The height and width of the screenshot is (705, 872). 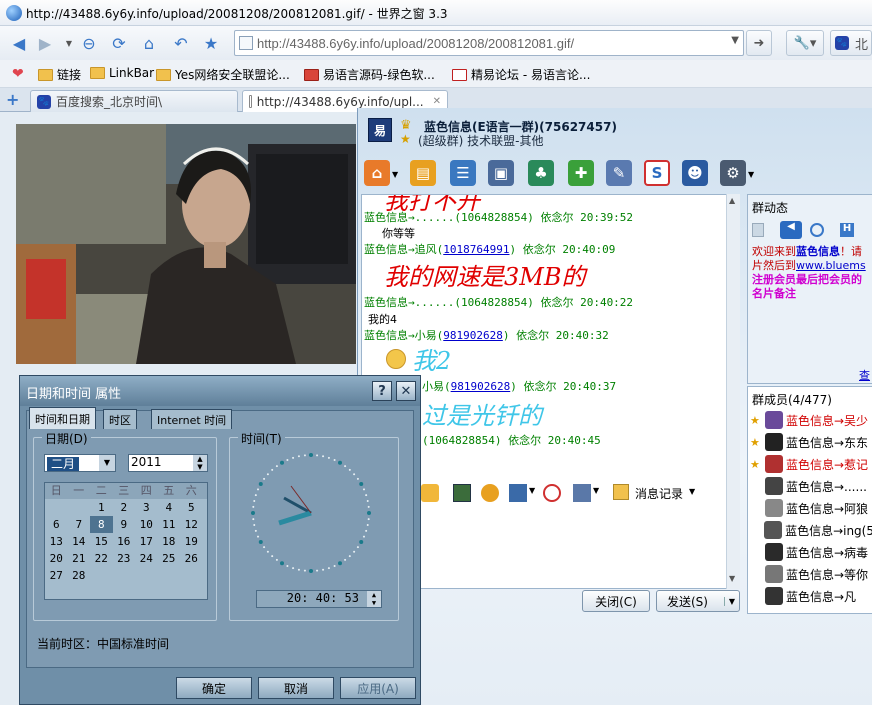 I want to click on calendar-day: 8, so click(x=101, y=524).